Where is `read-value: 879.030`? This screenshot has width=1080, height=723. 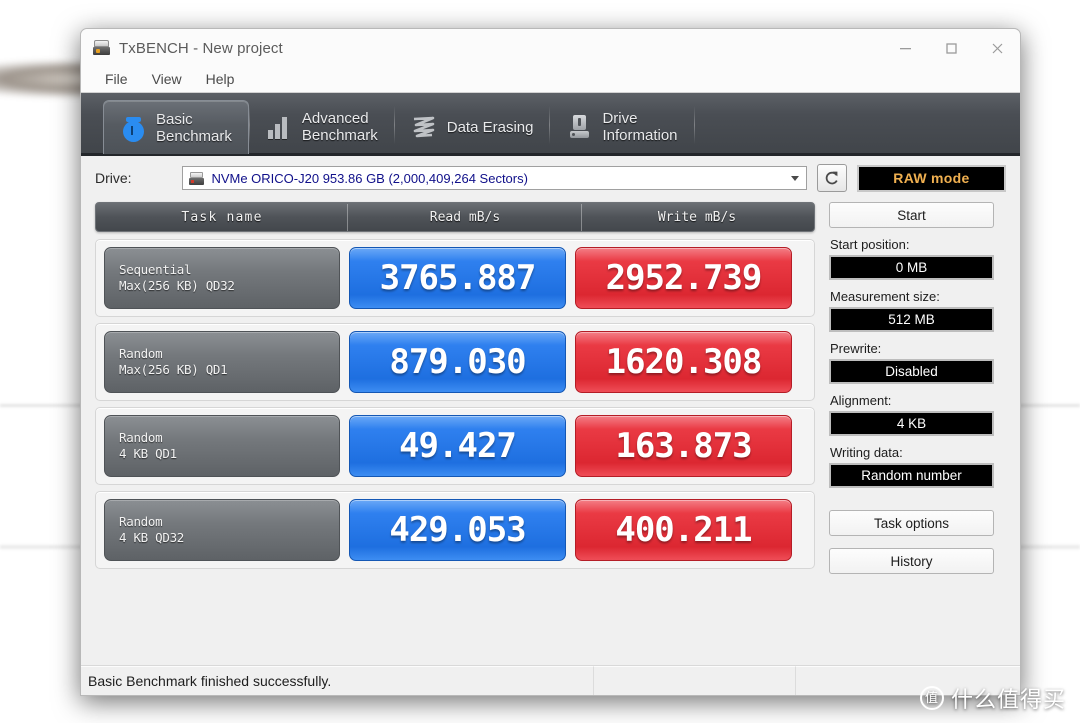
read-value: 879.030 is located at coordinates (457, 362).